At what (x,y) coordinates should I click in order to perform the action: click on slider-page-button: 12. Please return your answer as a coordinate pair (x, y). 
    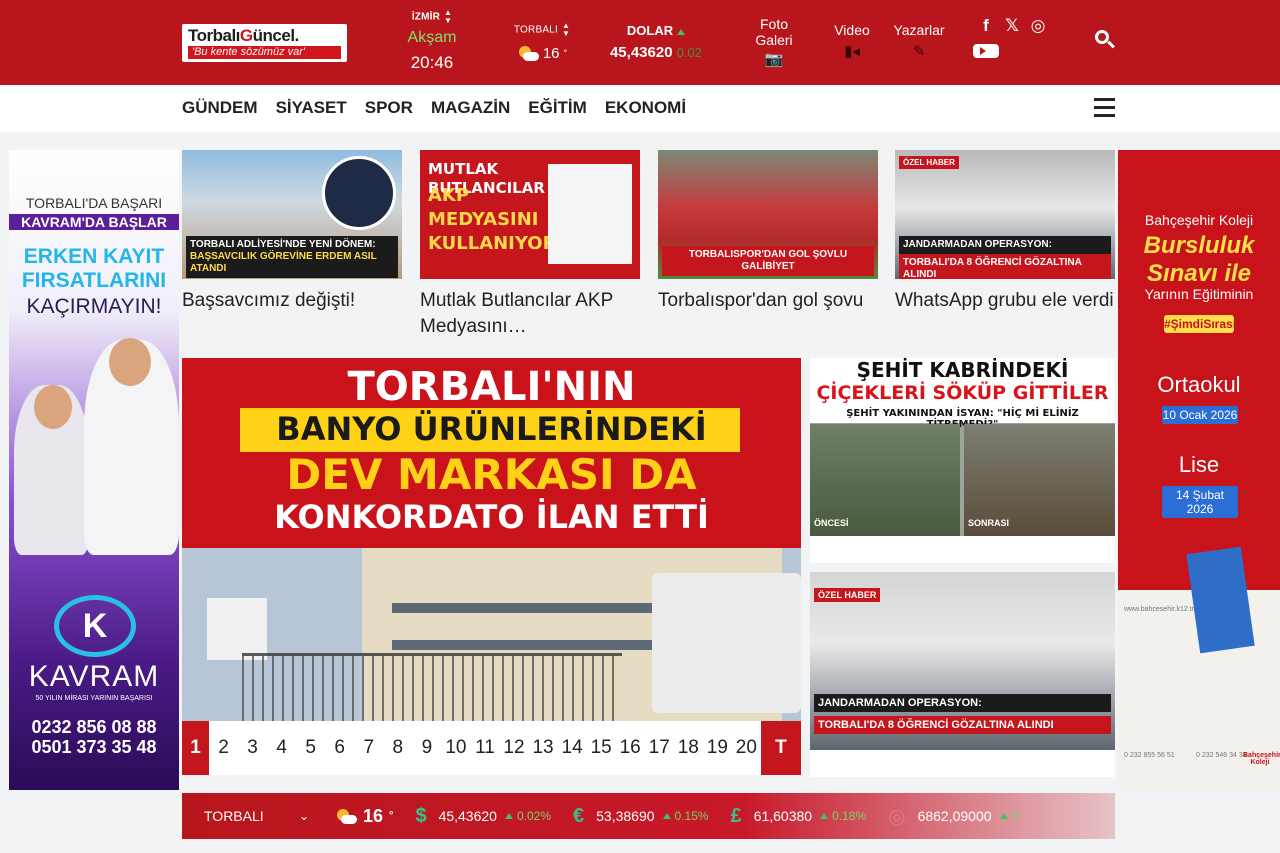
    Looking at the image, I should click on (513, 748).